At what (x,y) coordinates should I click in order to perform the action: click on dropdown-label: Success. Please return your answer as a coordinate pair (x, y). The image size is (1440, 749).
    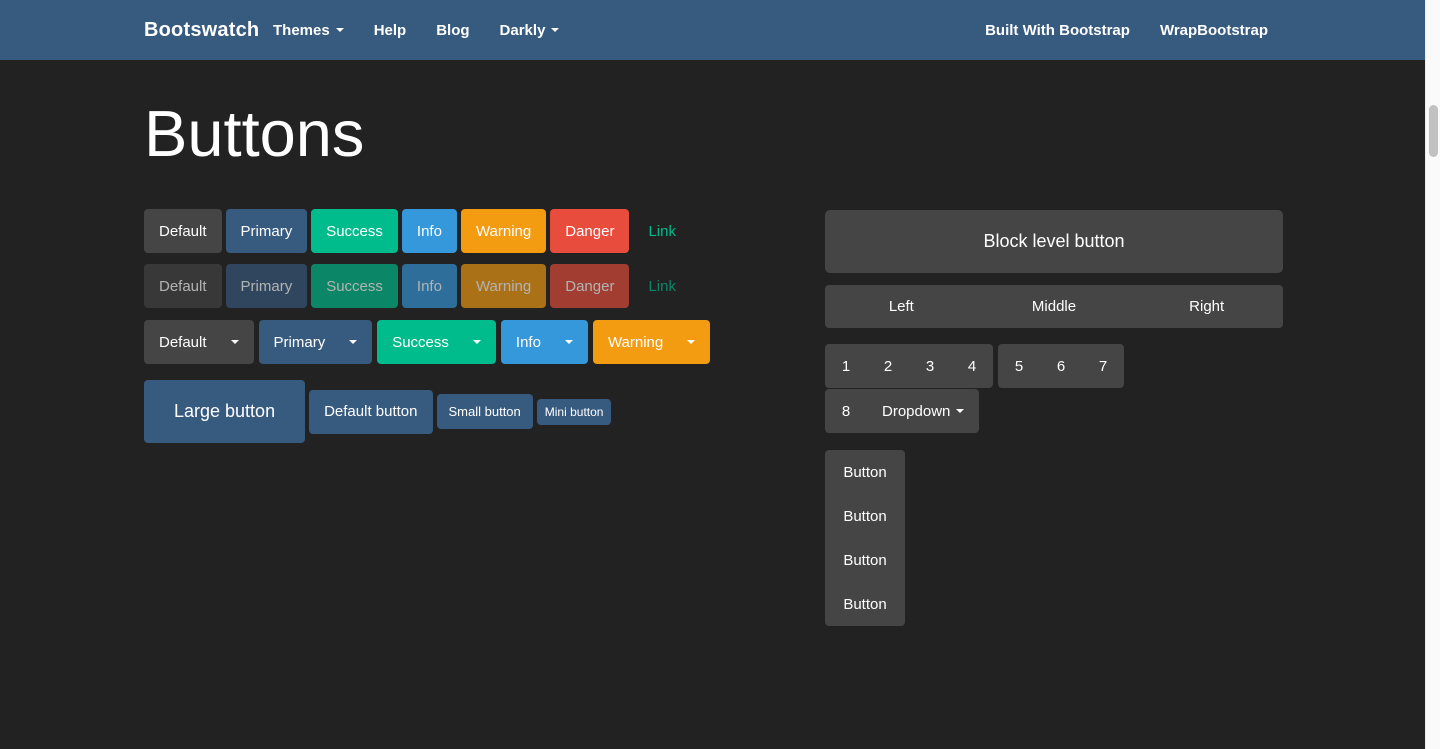
    Looking at the image, I should click on (420, 342).